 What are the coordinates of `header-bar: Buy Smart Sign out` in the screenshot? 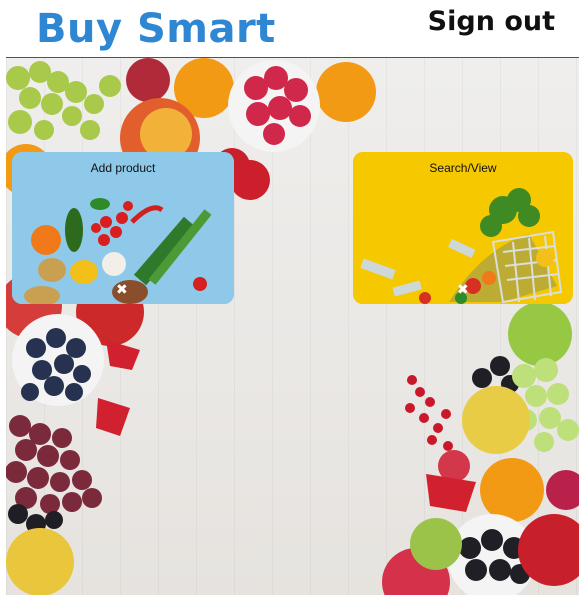 It's located at (289, 29).